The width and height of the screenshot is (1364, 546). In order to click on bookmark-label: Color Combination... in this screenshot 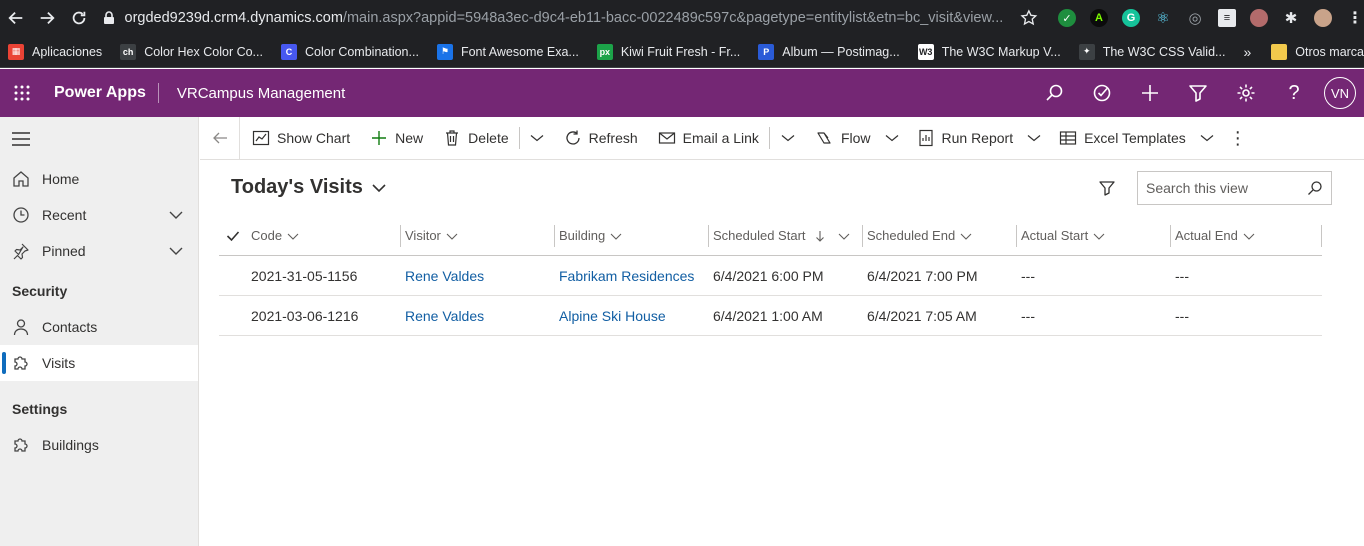, I will do `click(361, 51)`.